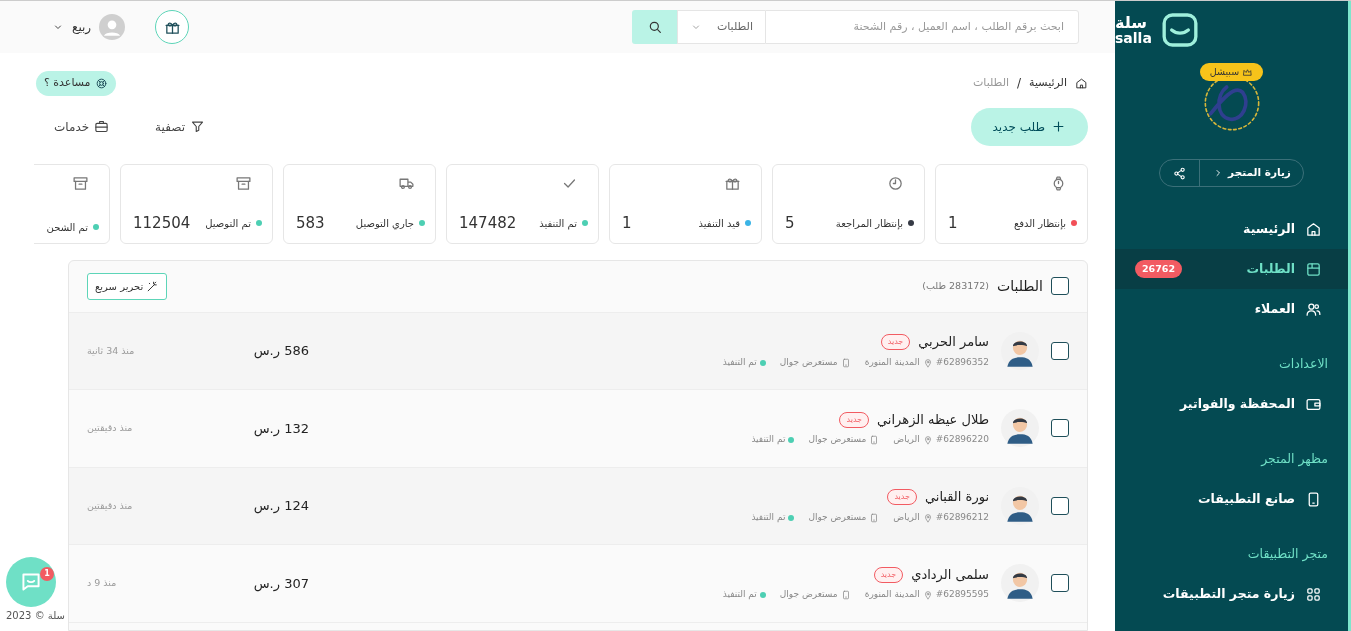  Describe the element at coordinates (1058, 126) in the screenshot. I see `plus-icon` at that location.